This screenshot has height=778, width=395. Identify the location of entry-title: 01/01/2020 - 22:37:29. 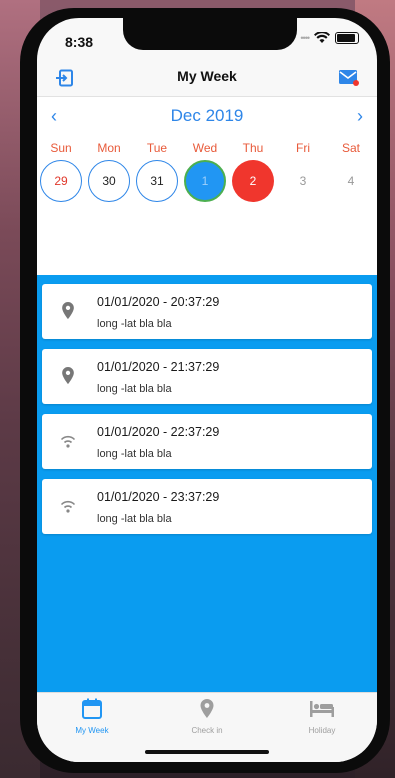
(158, 432).